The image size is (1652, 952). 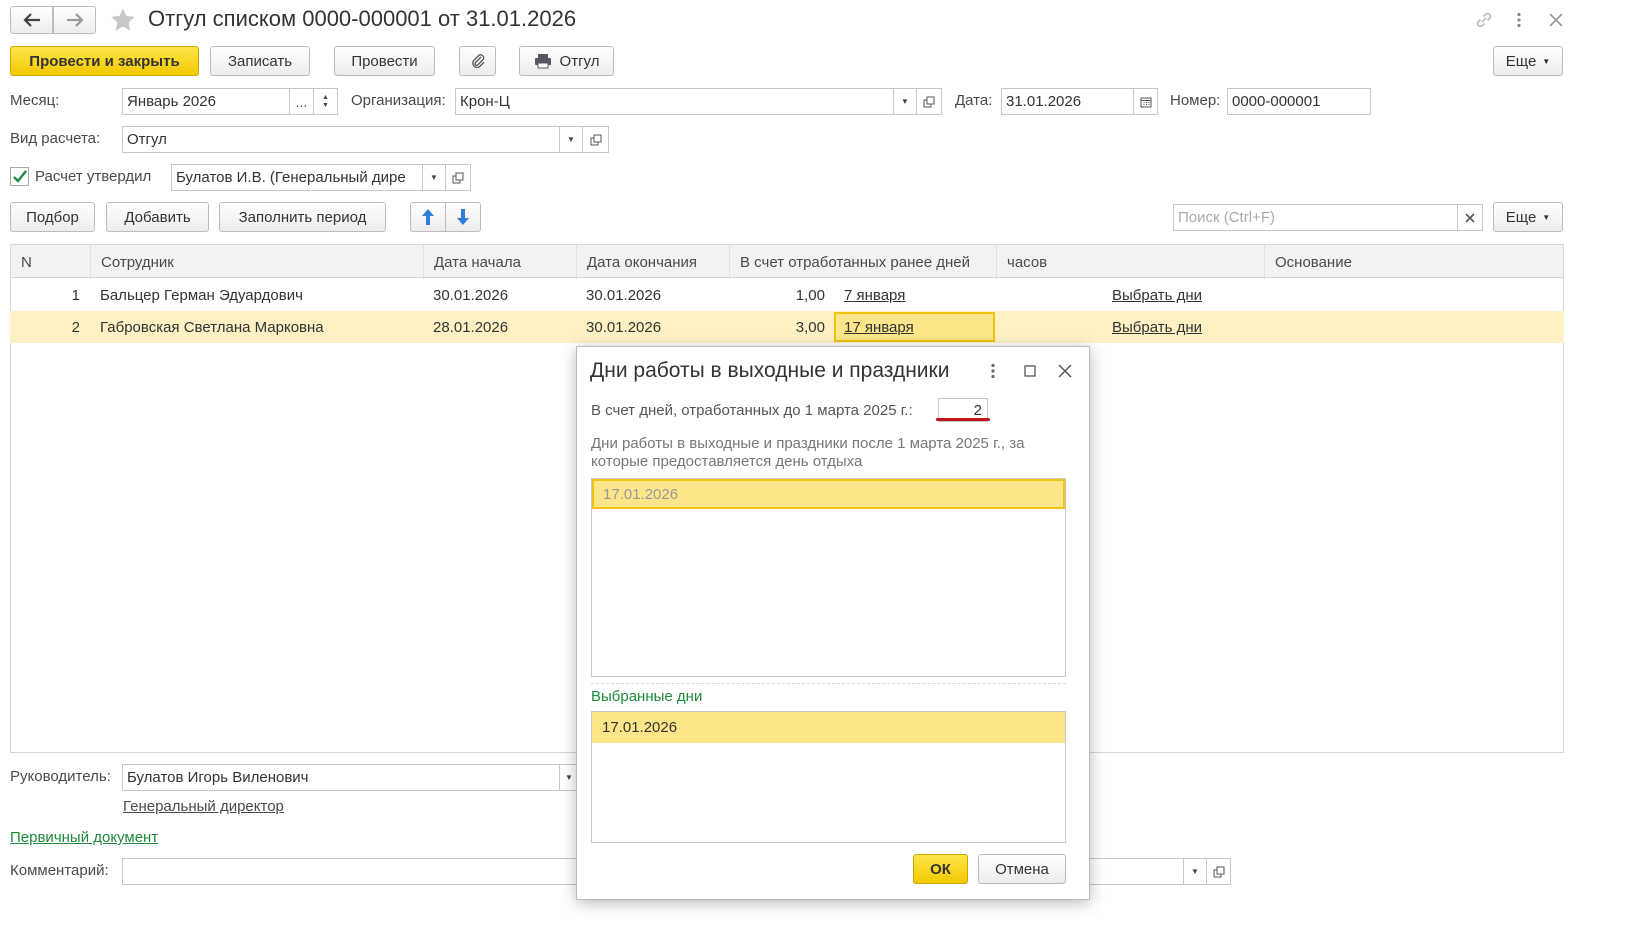 I want to click on organization-label: Организация:, so click(x=398, y=100).